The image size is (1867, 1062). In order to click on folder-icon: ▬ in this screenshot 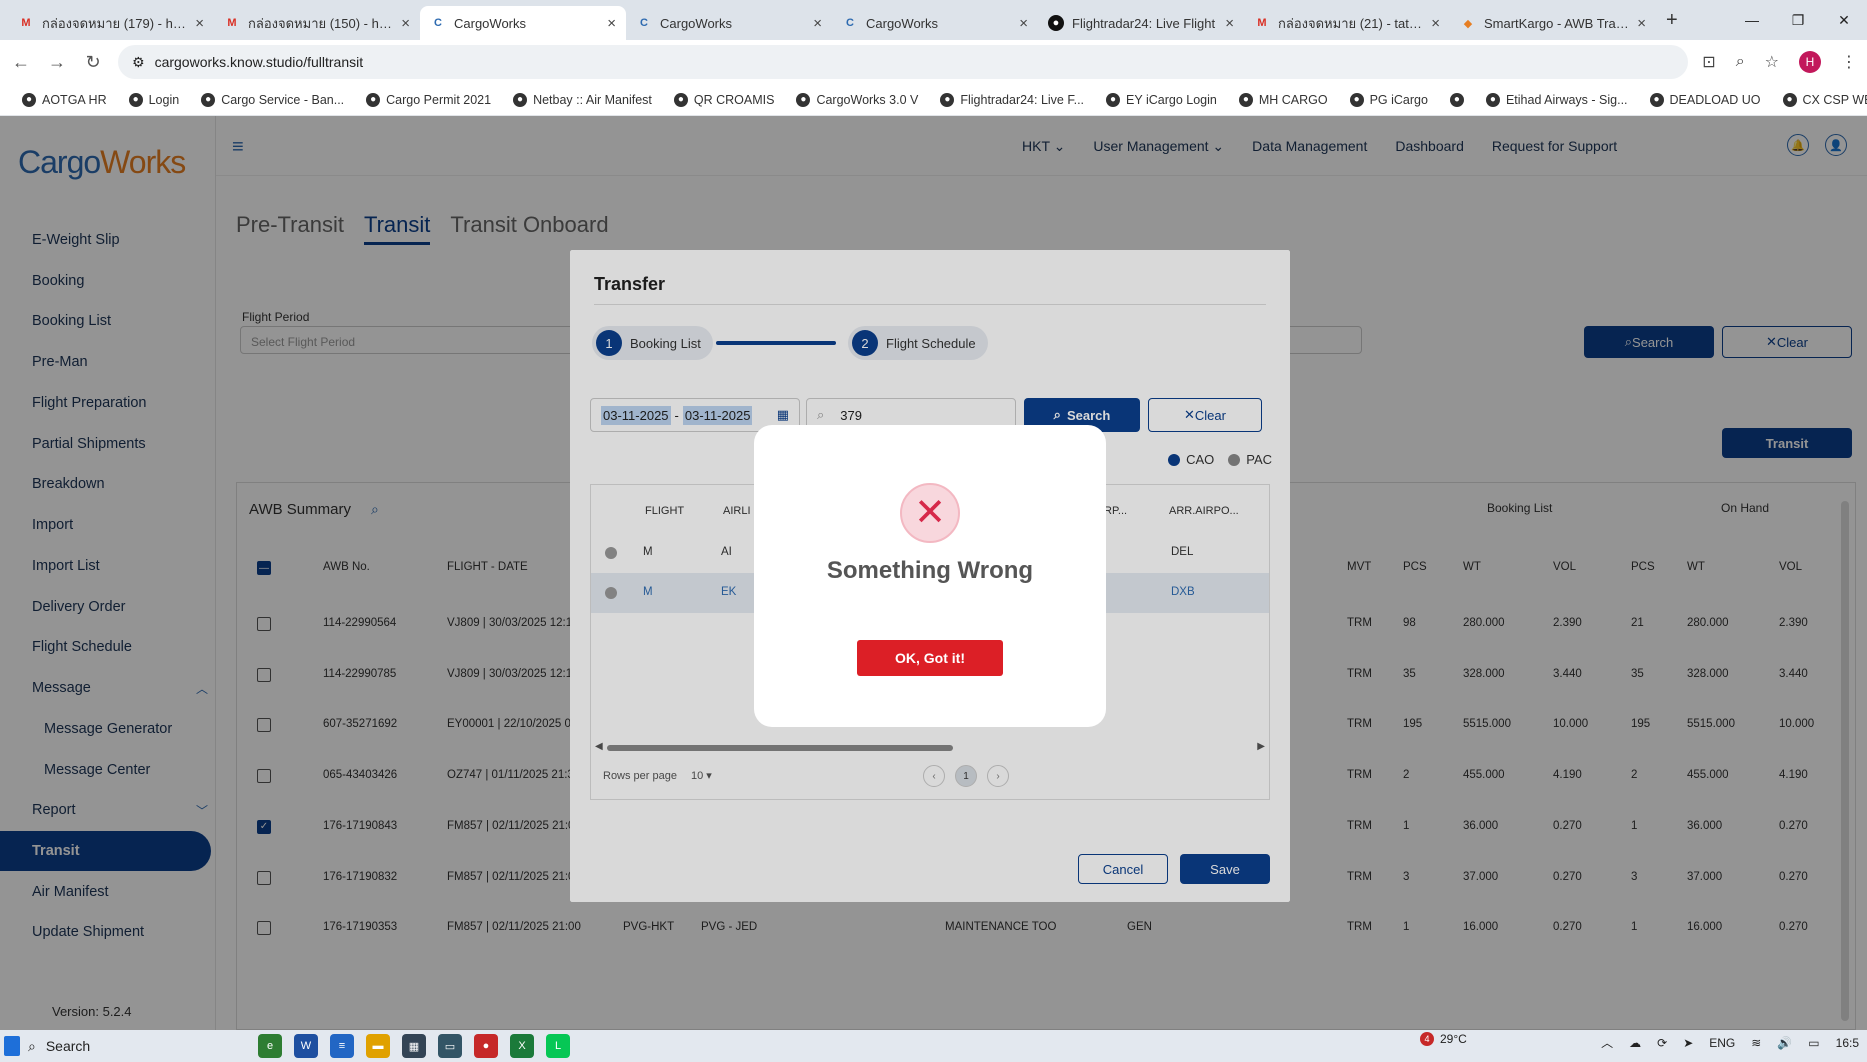, I will do `click(378, 1046)`.